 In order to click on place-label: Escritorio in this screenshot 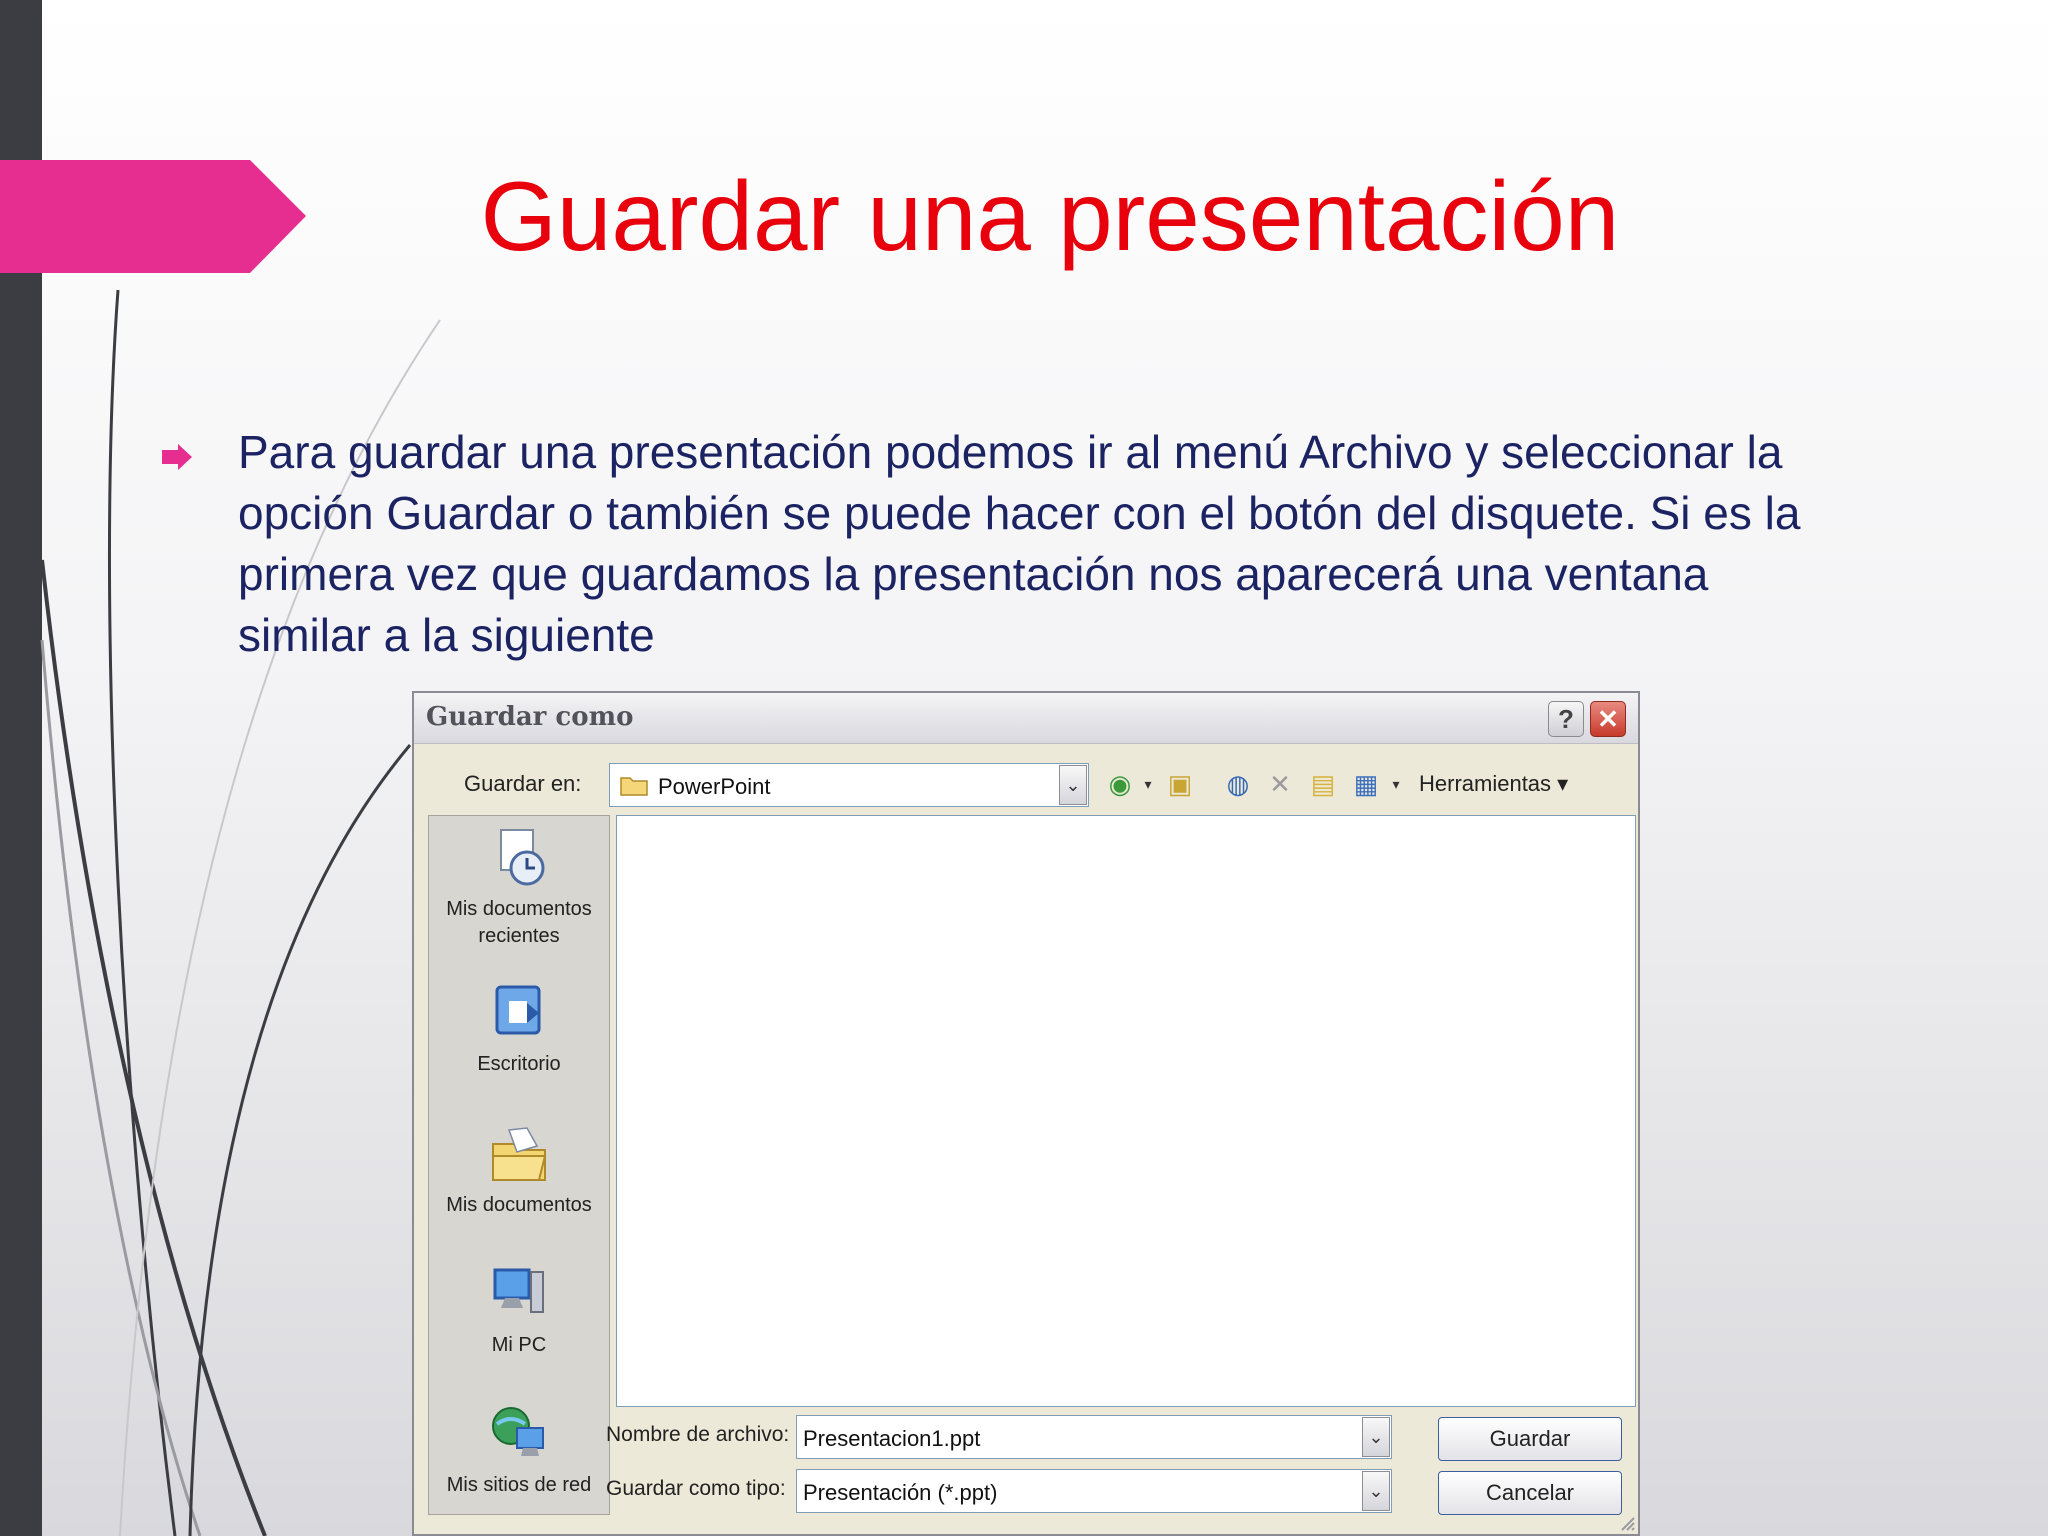, I will do `click(519, 1064)`.